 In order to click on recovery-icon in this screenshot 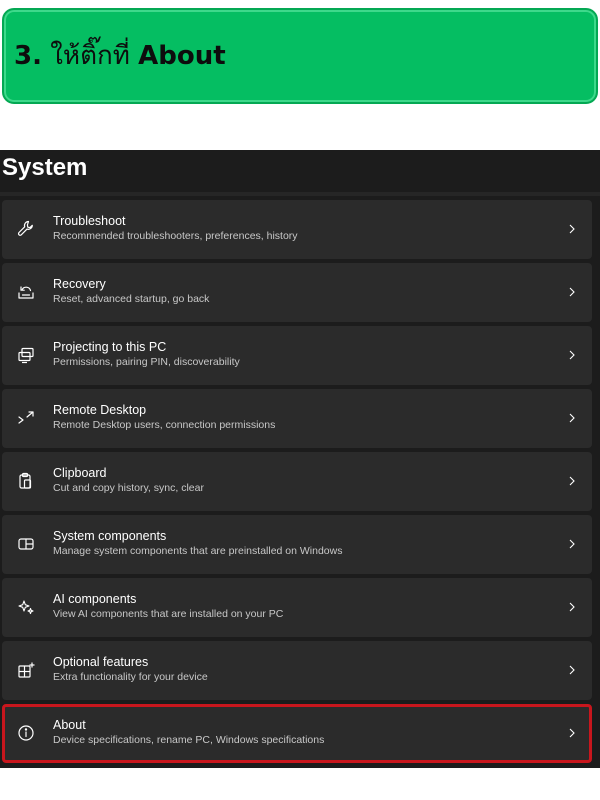, I will do `click(26, 292)`.